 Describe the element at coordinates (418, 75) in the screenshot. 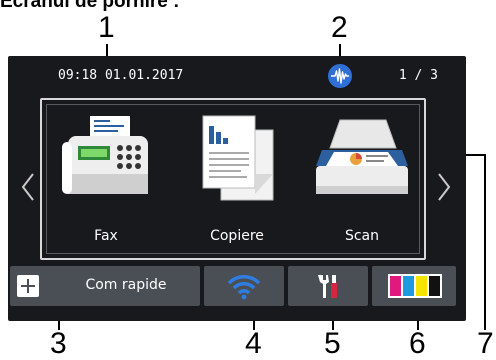

I see `page-indicator: 1 / 3` at that location.